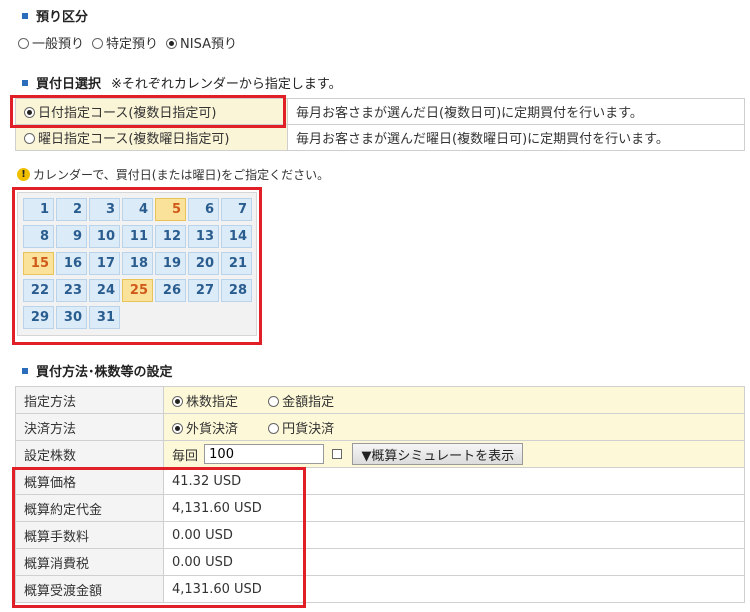 The height and width of the screenshot is (612, 750). I want to click on calendar-day: 31, so click(104, 317).